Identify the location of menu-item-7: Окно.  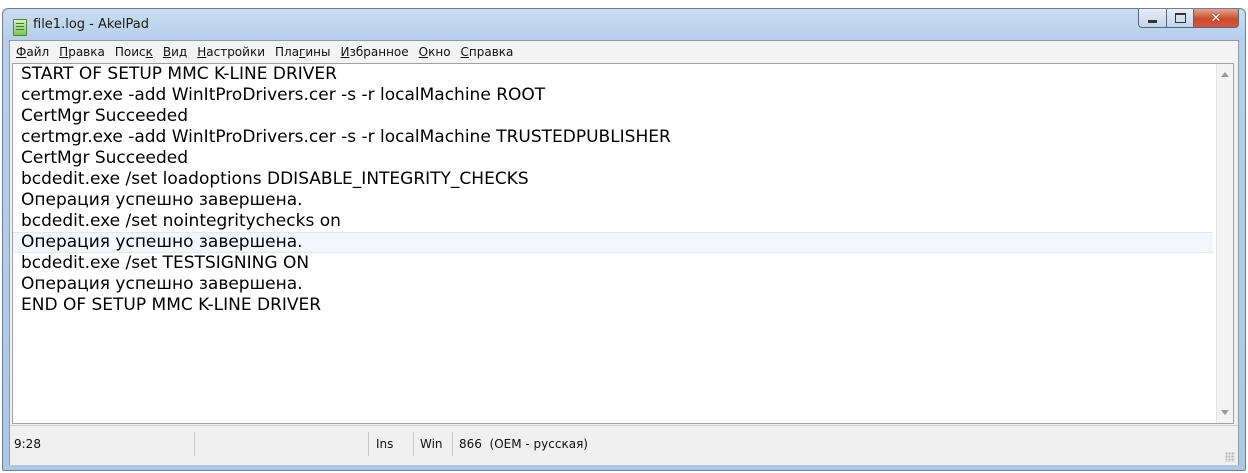
(435, 52).